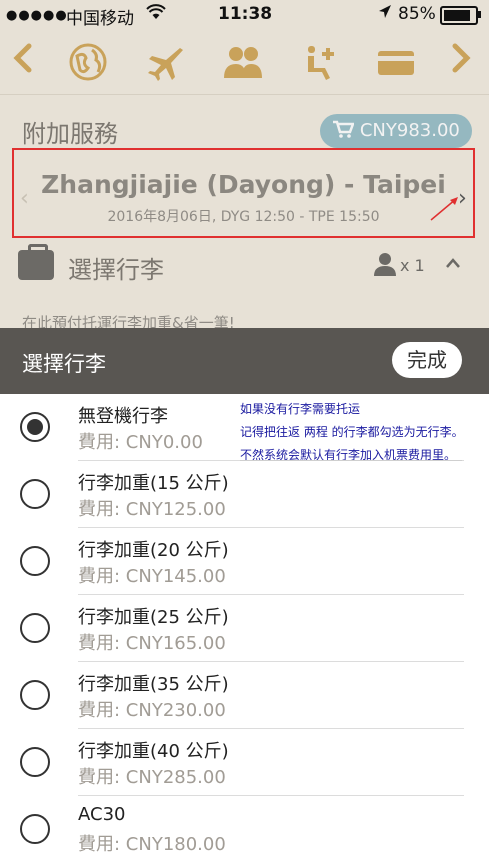 Image resolution: width=489 pixels, height=863 pixels. What do you see at coordinates (23, 61) in the screenshot?
I see `chevron-left-icon` at bounding box center [23, 61].